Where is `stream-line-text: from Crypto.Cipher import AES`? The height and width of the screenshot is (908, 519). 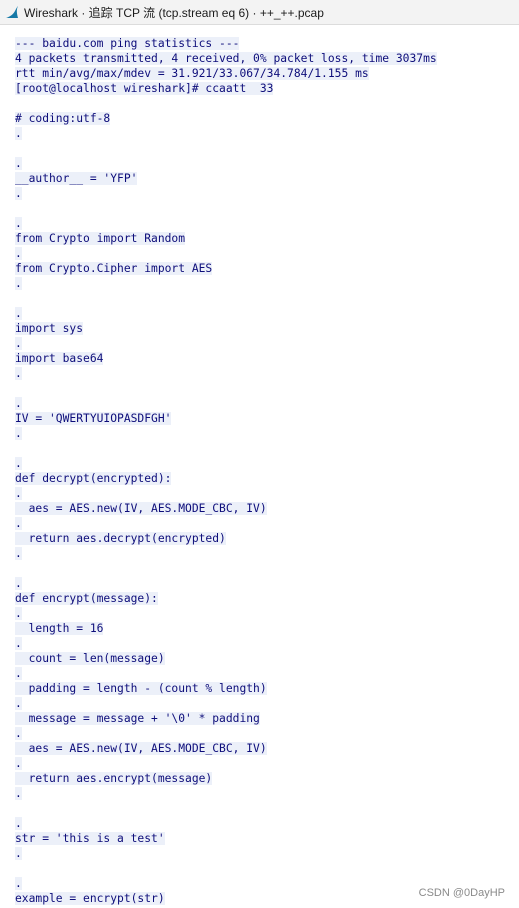 stream-line-text: from Crypto.Cipher import AES is located at coordinates (114, 268).